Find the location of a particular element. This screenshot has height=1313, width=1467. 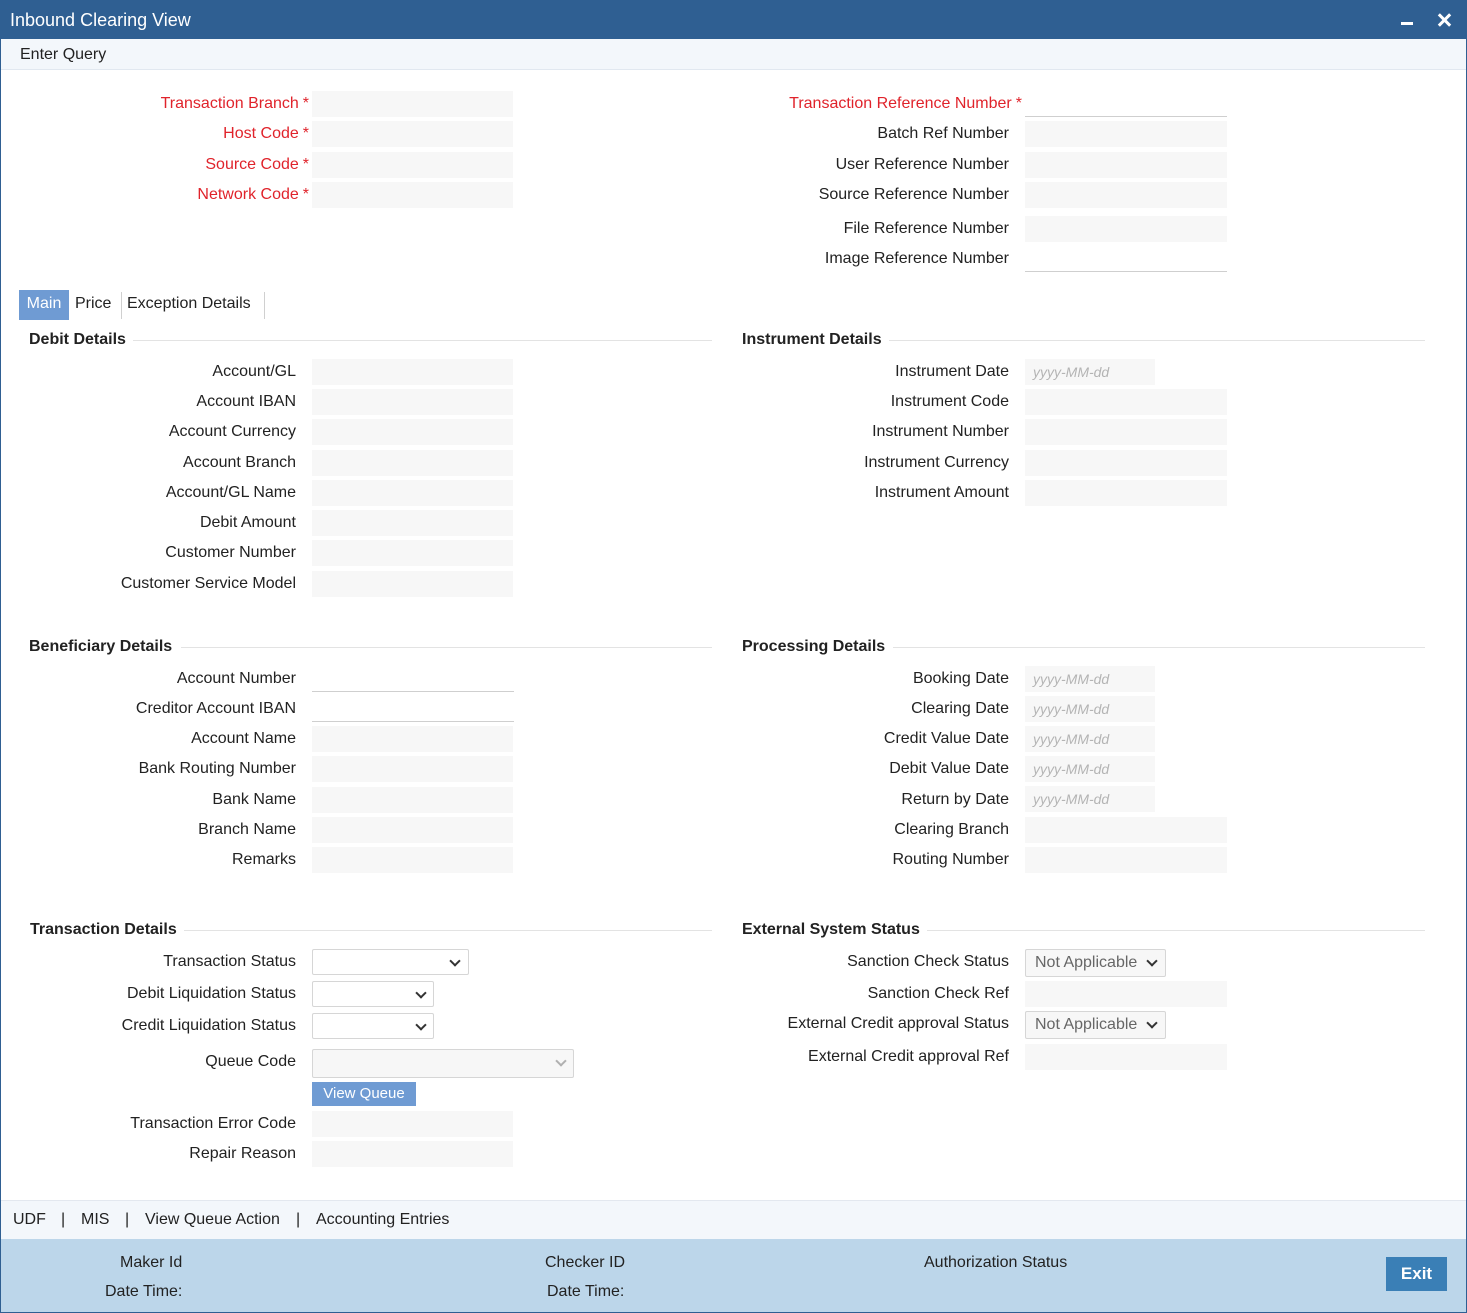

sanction-check-ref-field is located at coordinates (1126, 994).